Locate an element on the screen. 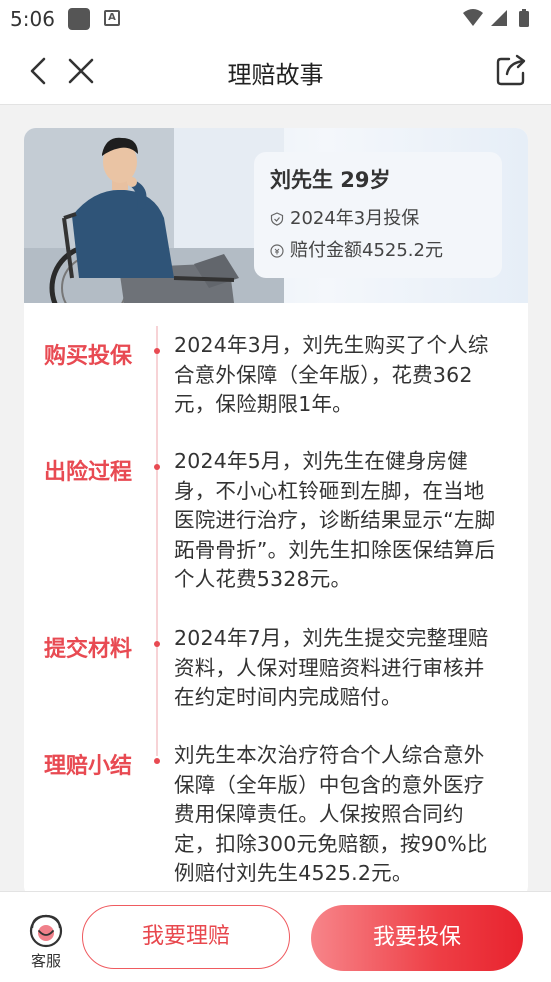 This screenshot has height=982, width=551. insured-date-row: 2024年3月投保 is located at coordinates (344, 217).